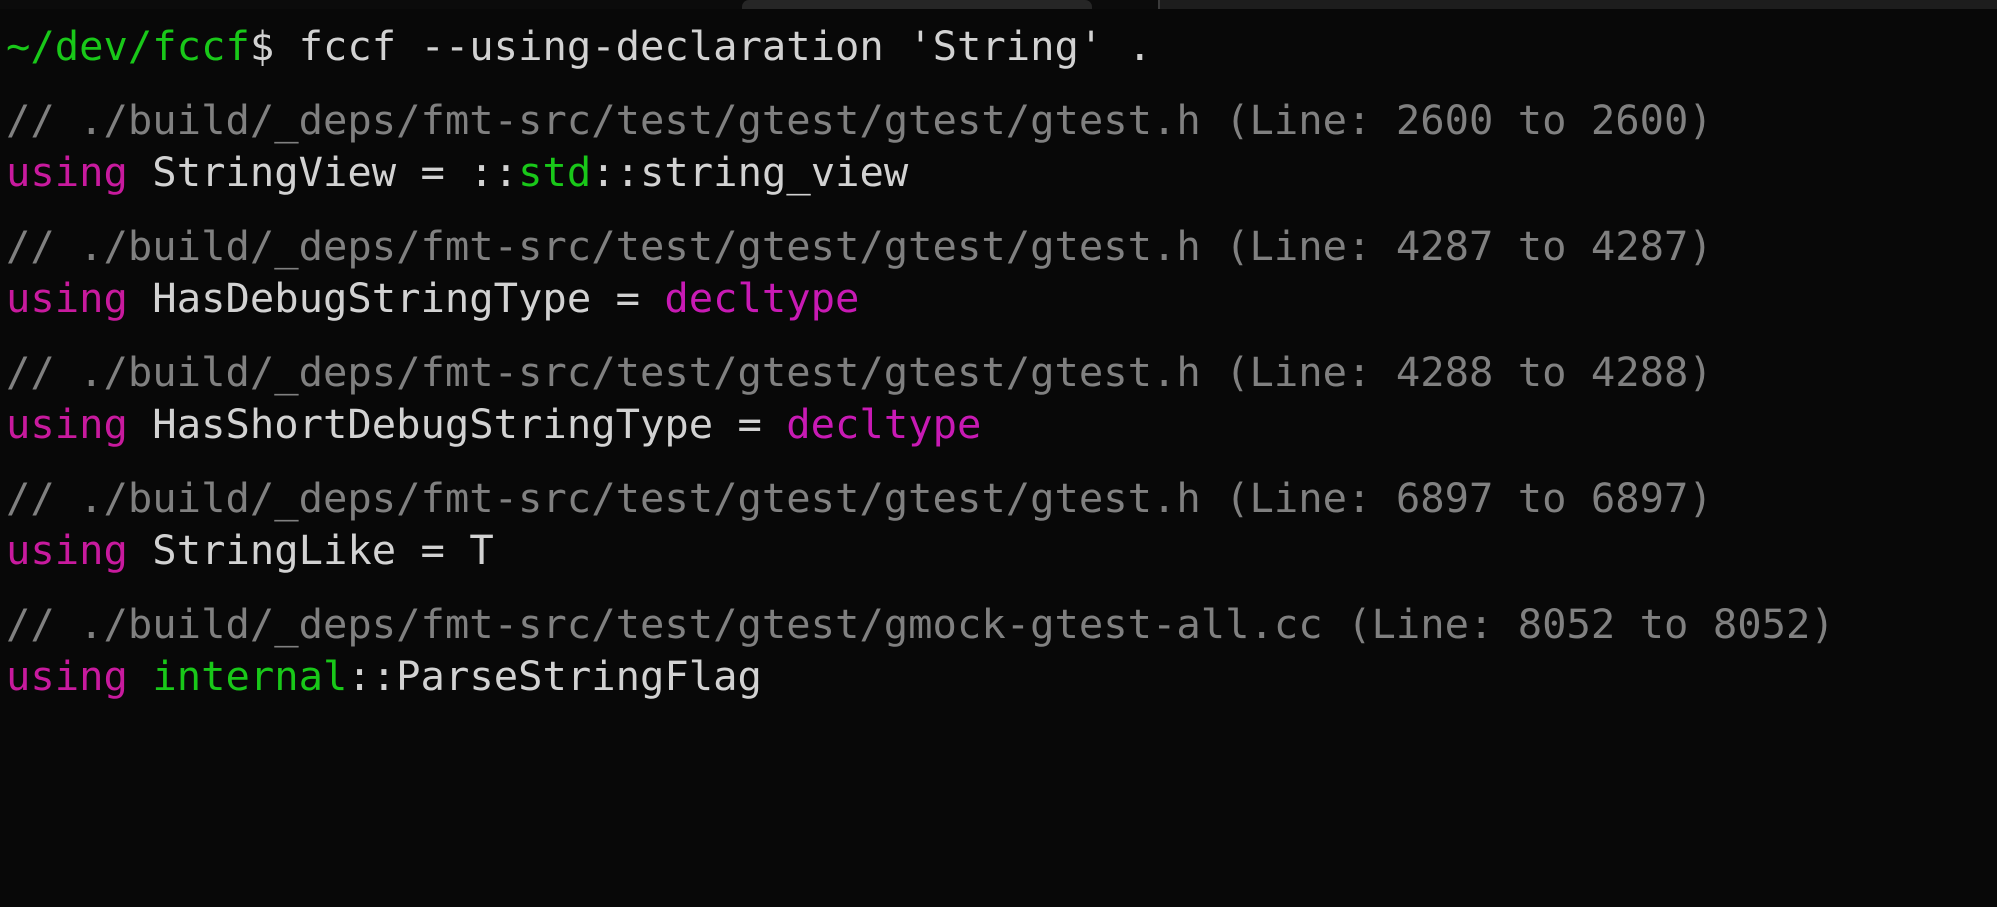 The height and width of the screenshot is (907, 1997). I want to click on type-decltype-3: decltype, so click(884, 424).